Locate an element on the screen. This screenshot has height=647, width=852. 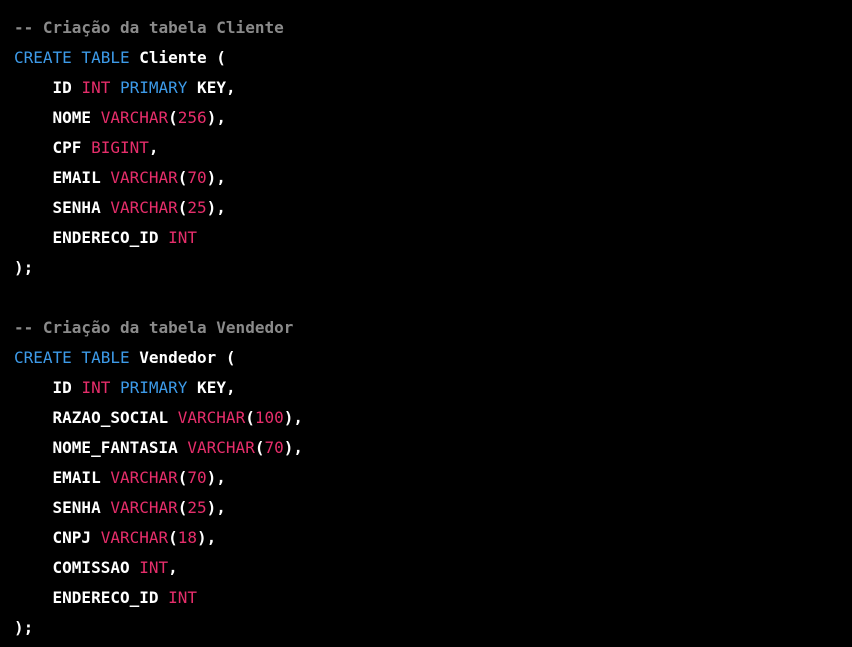
code-token-comment: -- Criação da tabela Vendedor is located at coordinates (154, 327).